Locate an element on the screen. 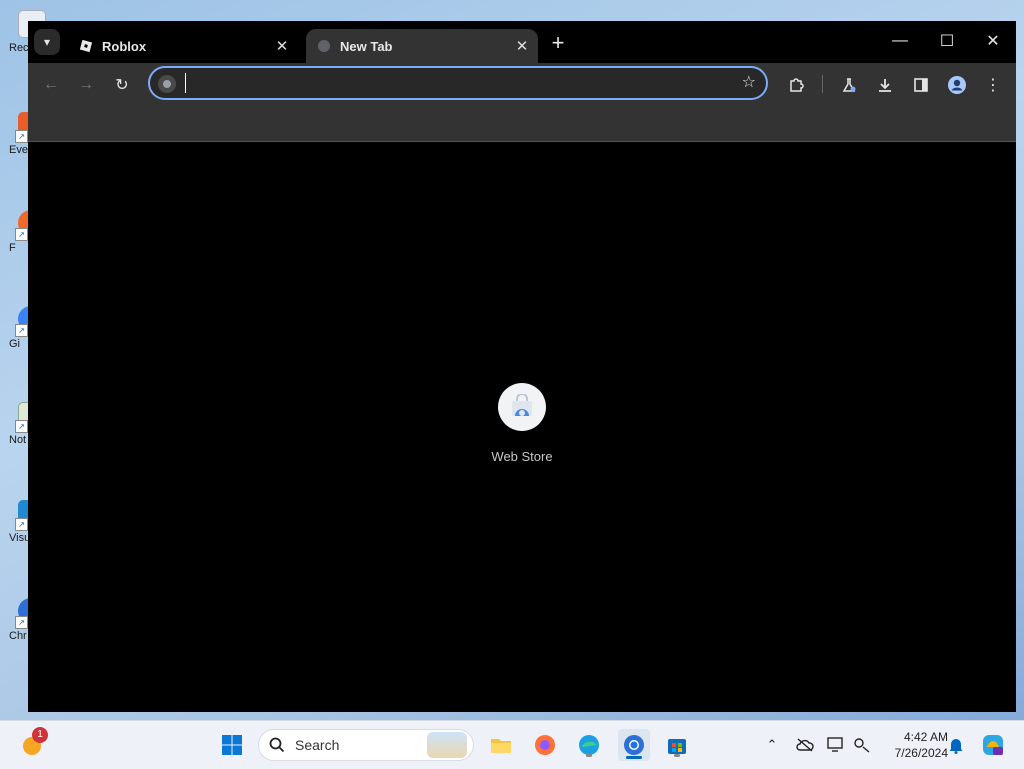 The height and width of the screenshot is (769, 1024). reload-icon: ↻ is located at coordinates (122, 85).